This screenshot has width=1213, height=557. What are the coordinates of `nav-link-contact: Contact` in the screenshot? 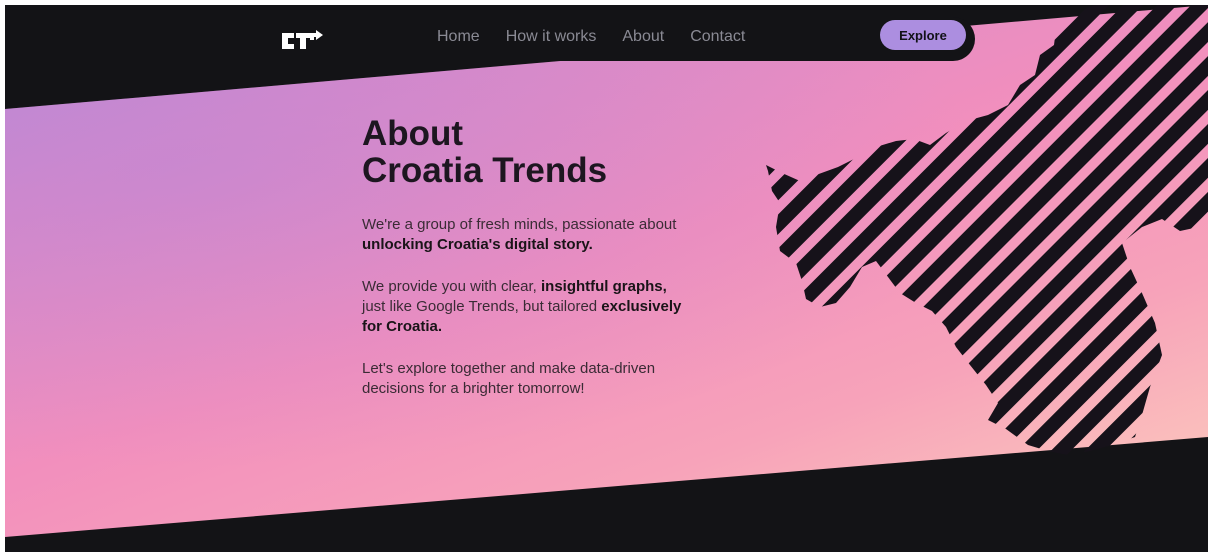 It's located at (717, 37).